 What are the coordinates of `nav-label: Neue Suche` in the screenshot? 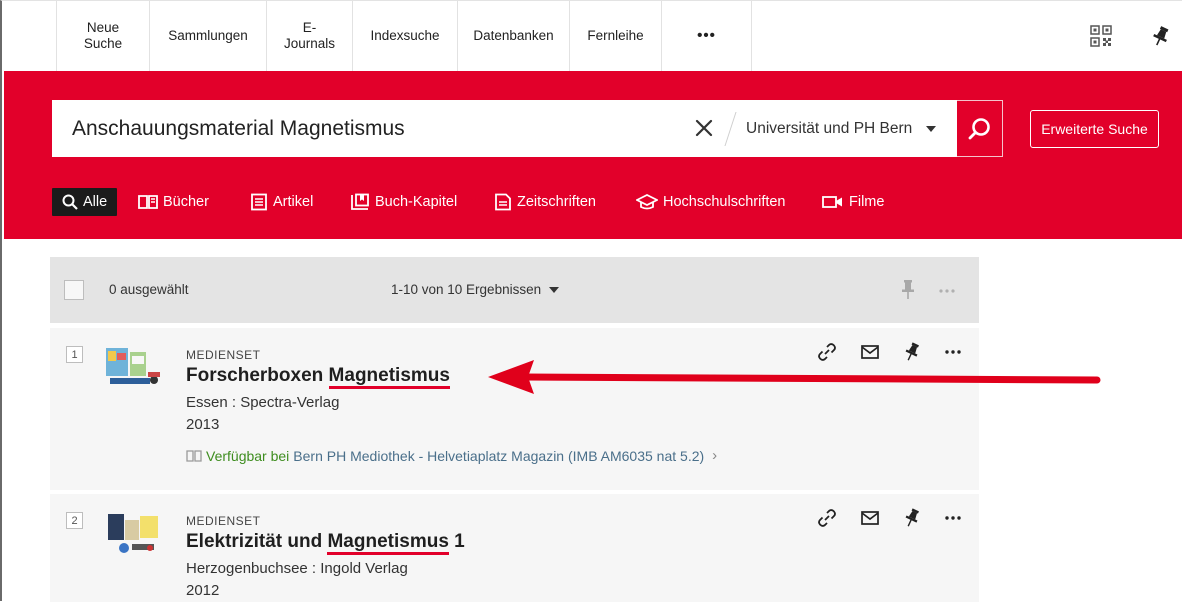 It's located at (103, 35).